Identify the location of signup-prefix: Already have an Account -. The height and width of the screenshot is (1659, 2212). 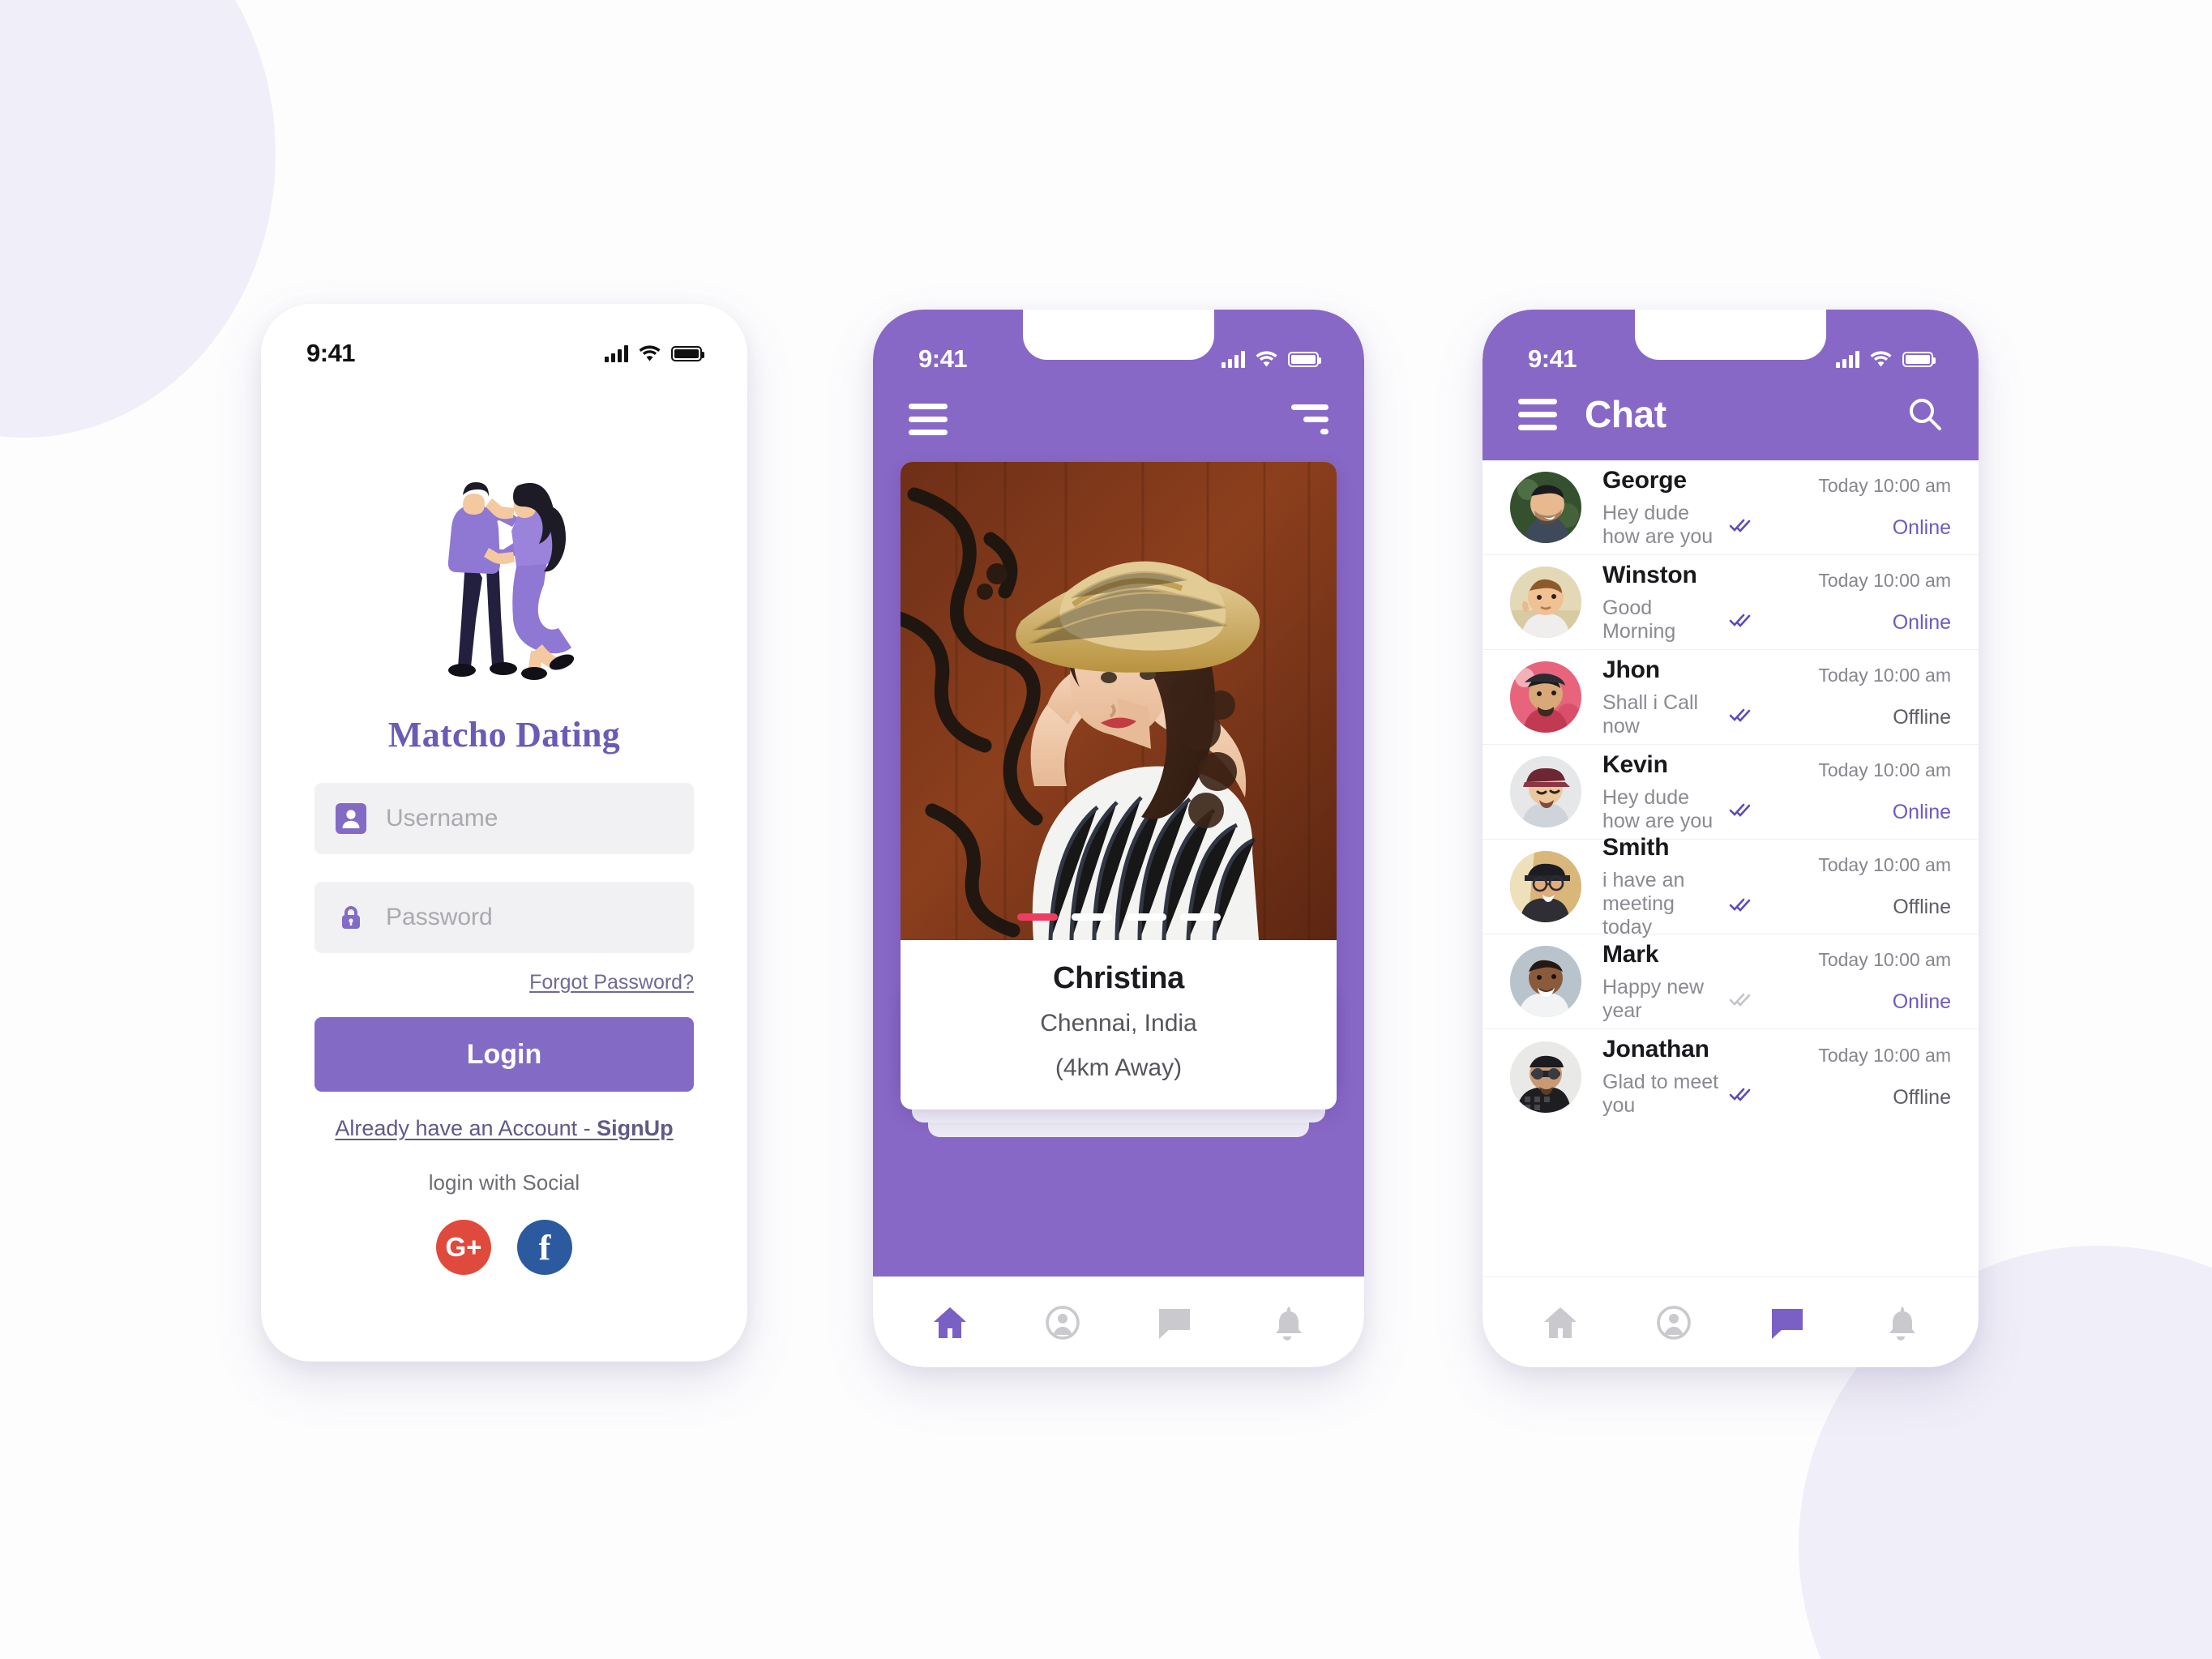
(466, 1128).